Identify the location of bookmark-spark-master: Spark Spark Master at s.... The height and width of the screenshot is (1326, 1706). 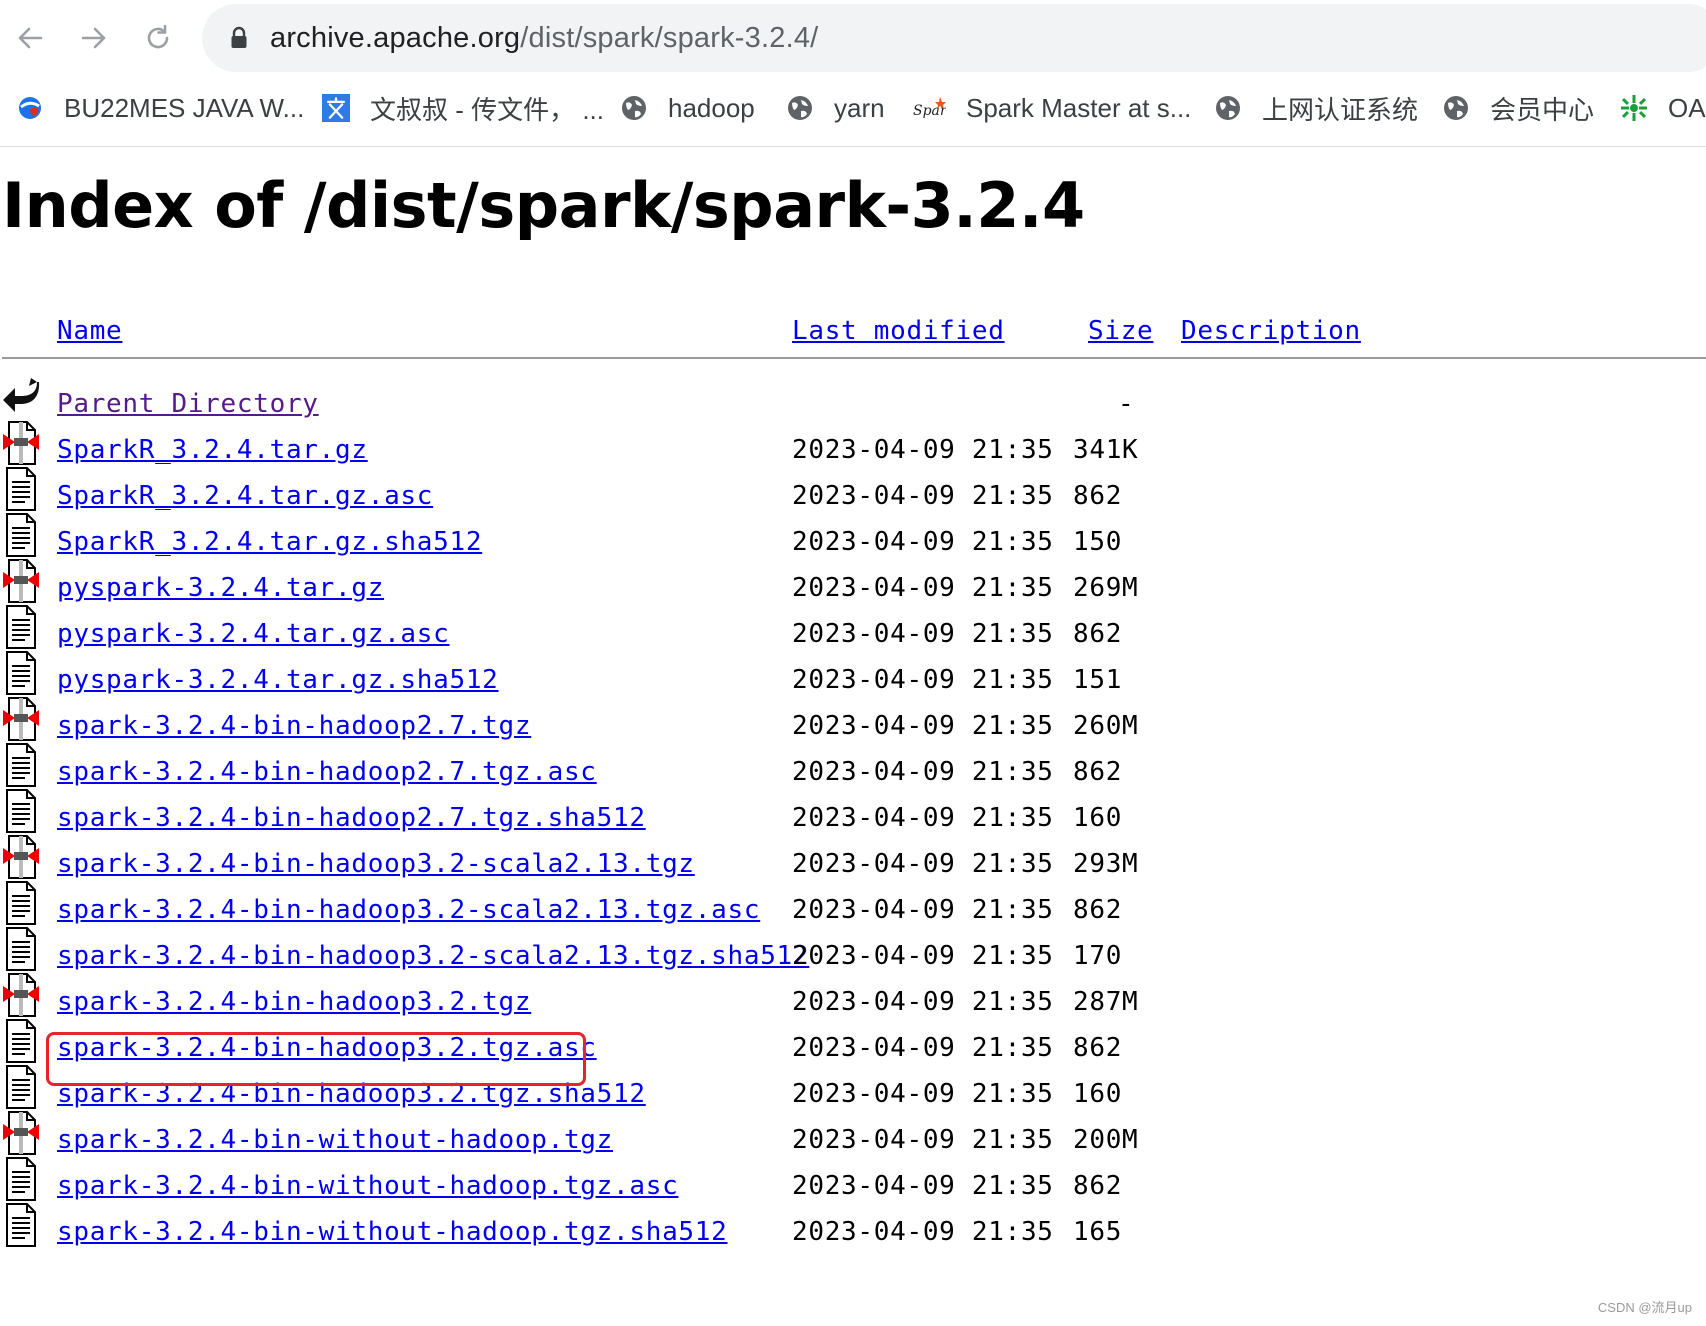
(1051, 108).